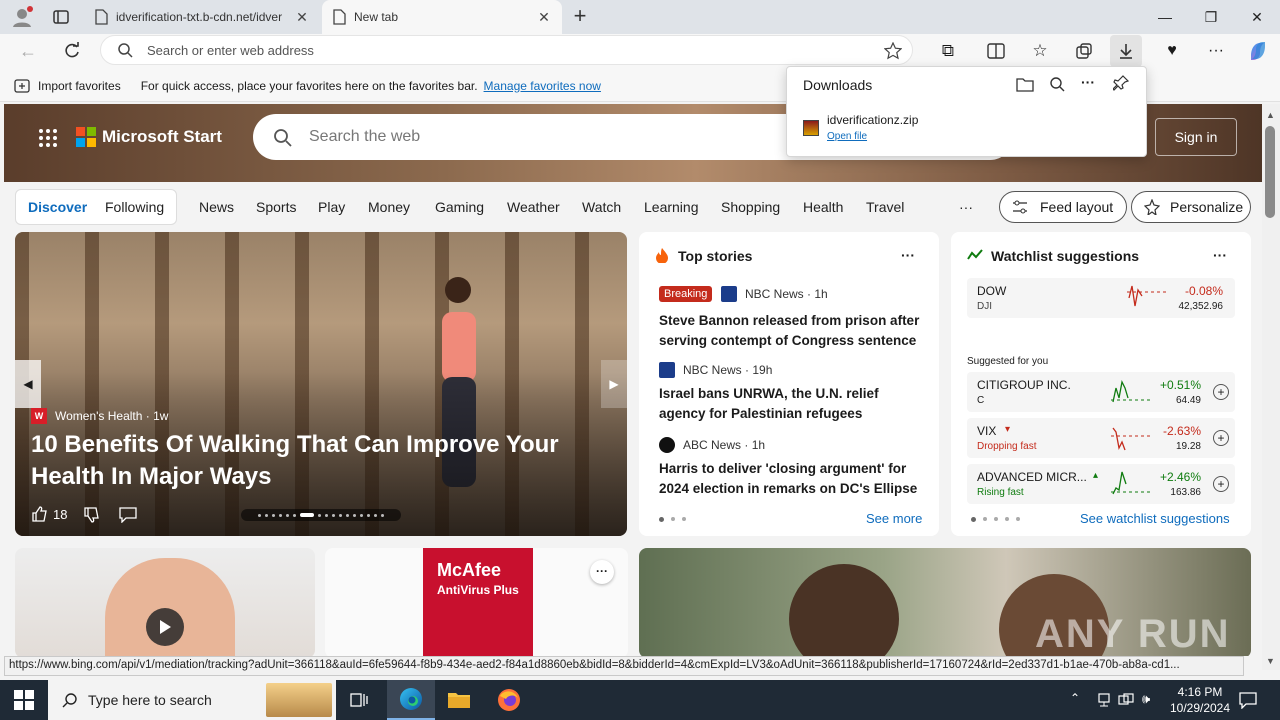  Describe the element at coordinates (847, 136) in the screenshot. I see `open-file-link: Open file` at that location.